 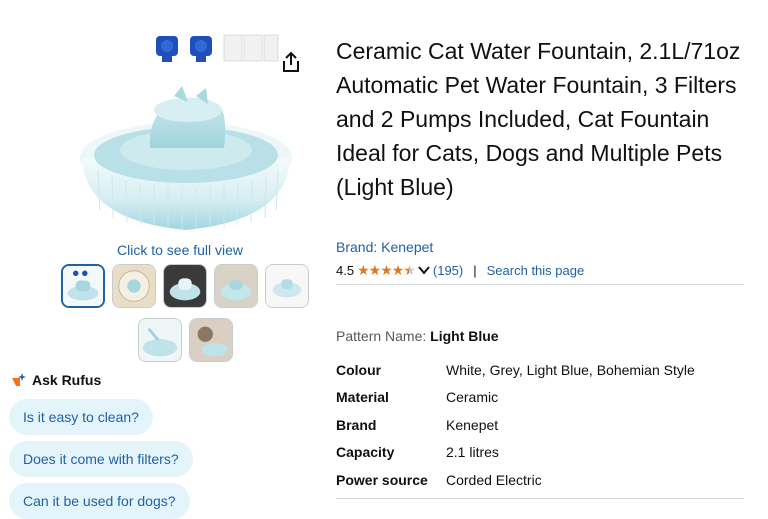 I want to click on click-full-view-link: Click to see full view, so click(x=180, y=250).